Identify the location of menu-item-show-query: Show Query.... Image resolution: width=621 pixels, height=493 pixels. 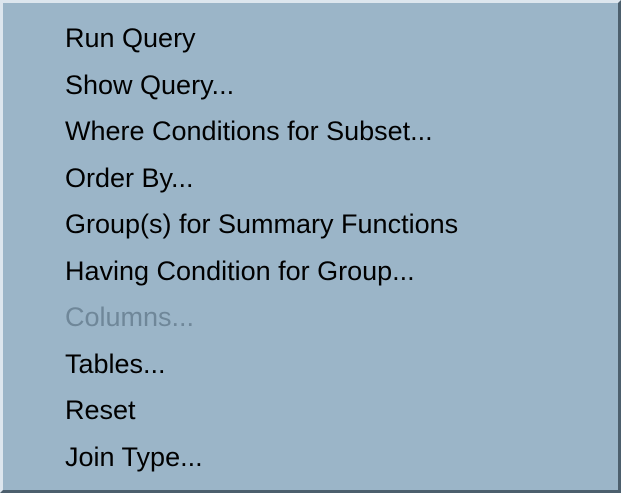
(310, 85).